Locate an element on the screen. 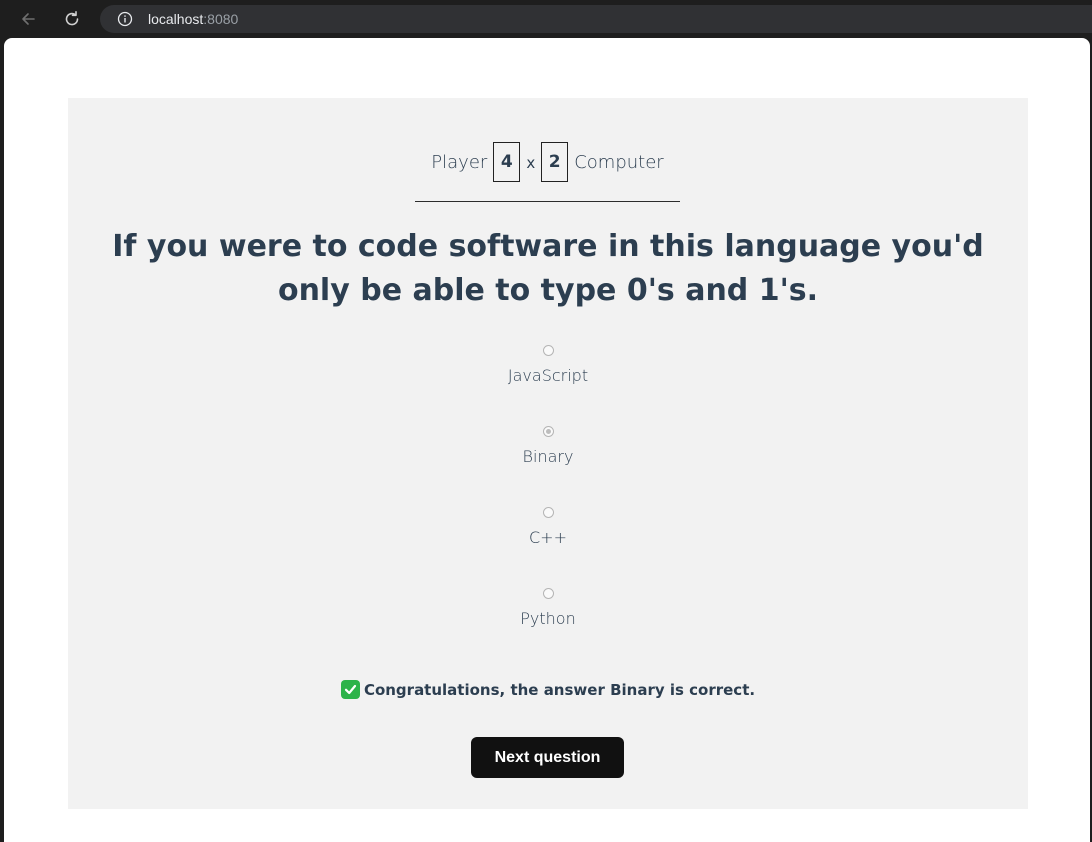 The width and height of the screenshot is (1092, 842). computer-score: 2 is located at coordinates (555, 162).